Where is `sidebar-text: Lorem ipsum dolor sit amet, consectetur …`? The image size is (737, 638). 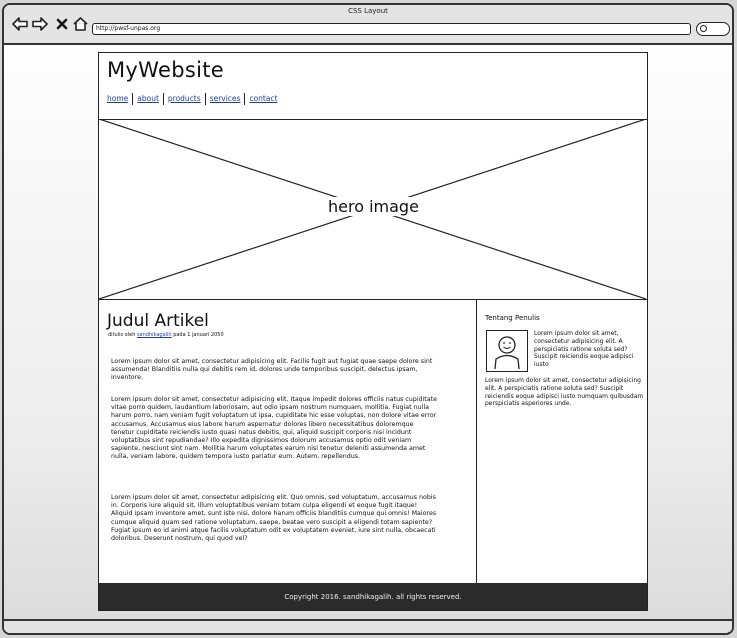 sidebar-text: Lorem ipsum dolor sit amet, consectetur … is located at coordinates (584, 349).